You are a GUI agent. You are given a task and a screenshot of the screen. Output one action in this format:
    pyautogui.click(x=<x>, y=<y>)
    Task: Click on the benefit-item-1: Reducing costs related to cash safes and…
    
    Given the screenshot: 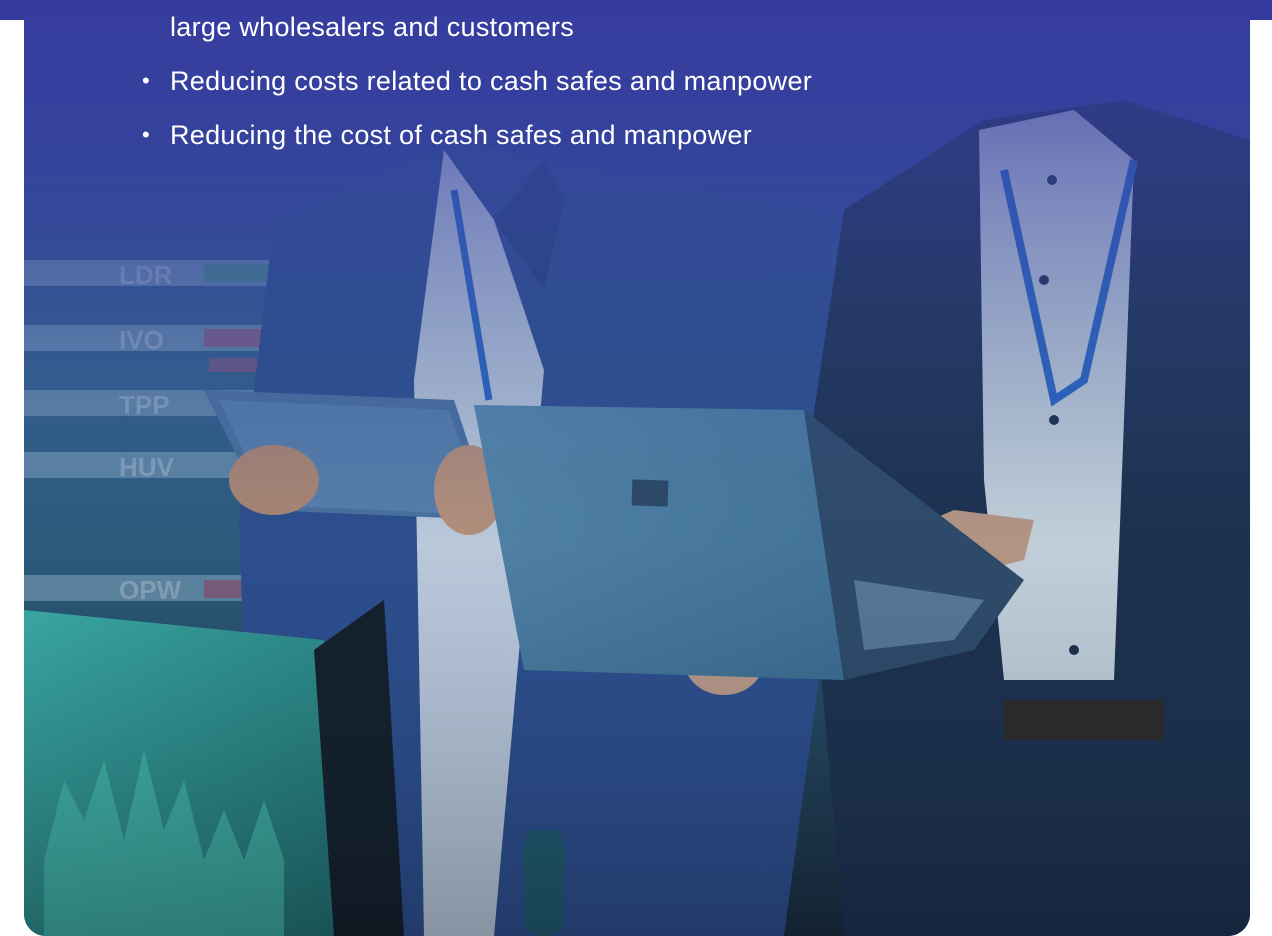 What is the action you would take?
    pyautogui.click(x=476, y=81)
    